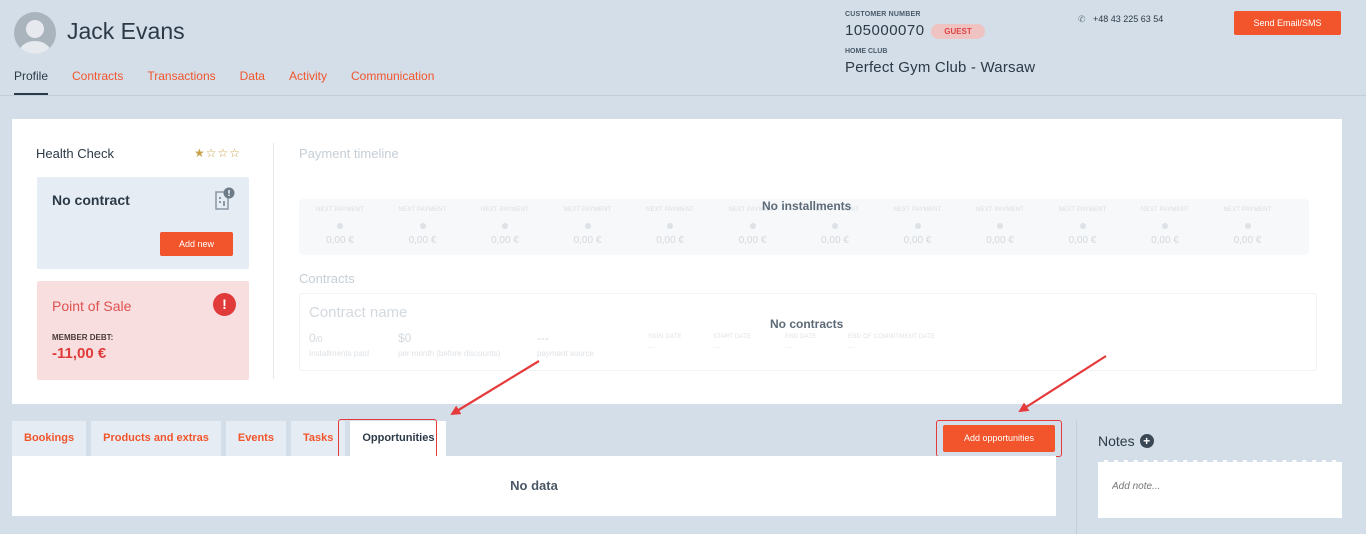 The height and width of the screenshot is (534, 1366). I want to click on nav-tab-communication: Communication, so click(392, 82).